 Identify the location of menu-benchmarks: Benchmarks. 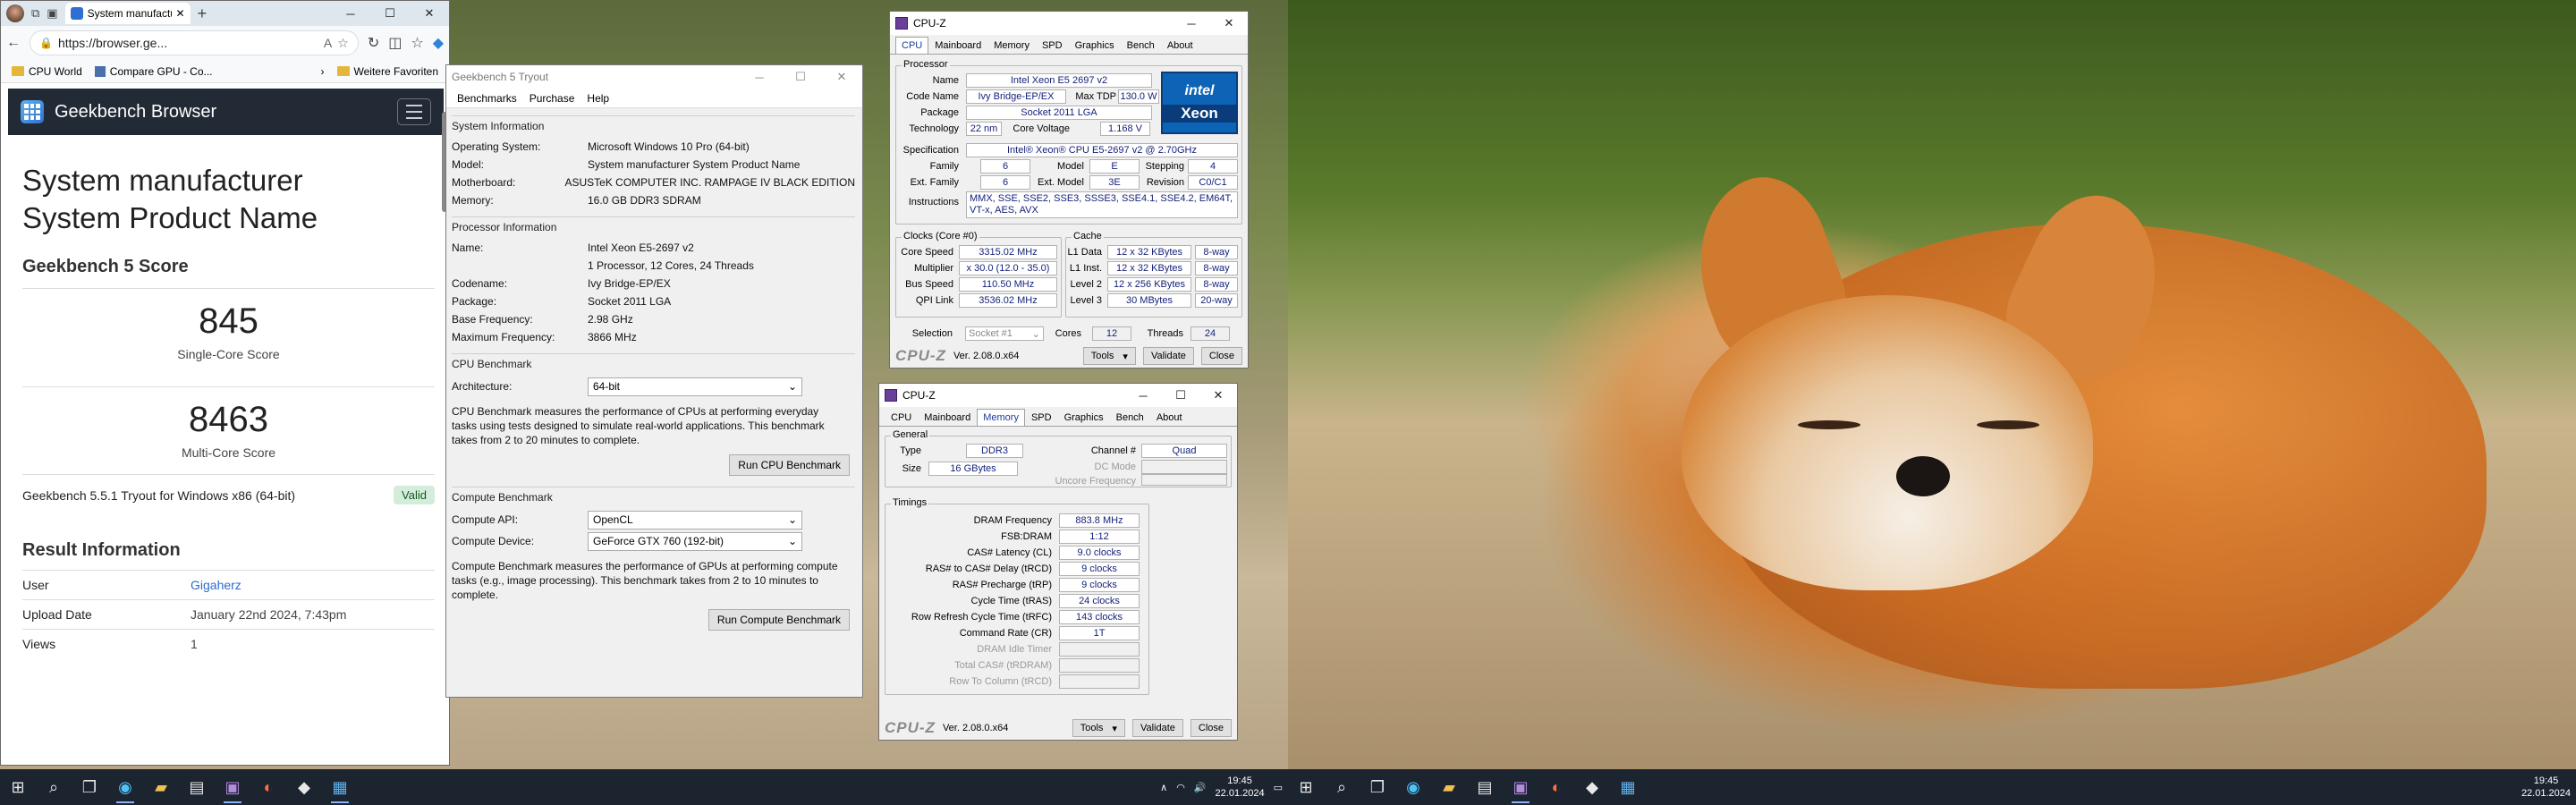
(487, 98).